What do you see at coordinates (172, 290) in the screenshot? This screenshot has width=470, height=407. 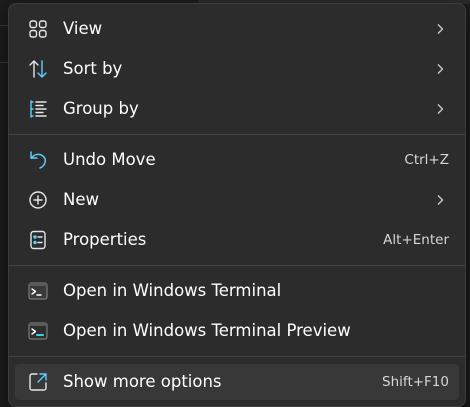 I see `menu-item-label: Open in Windows Terminal` at bounding box center [172, 290].